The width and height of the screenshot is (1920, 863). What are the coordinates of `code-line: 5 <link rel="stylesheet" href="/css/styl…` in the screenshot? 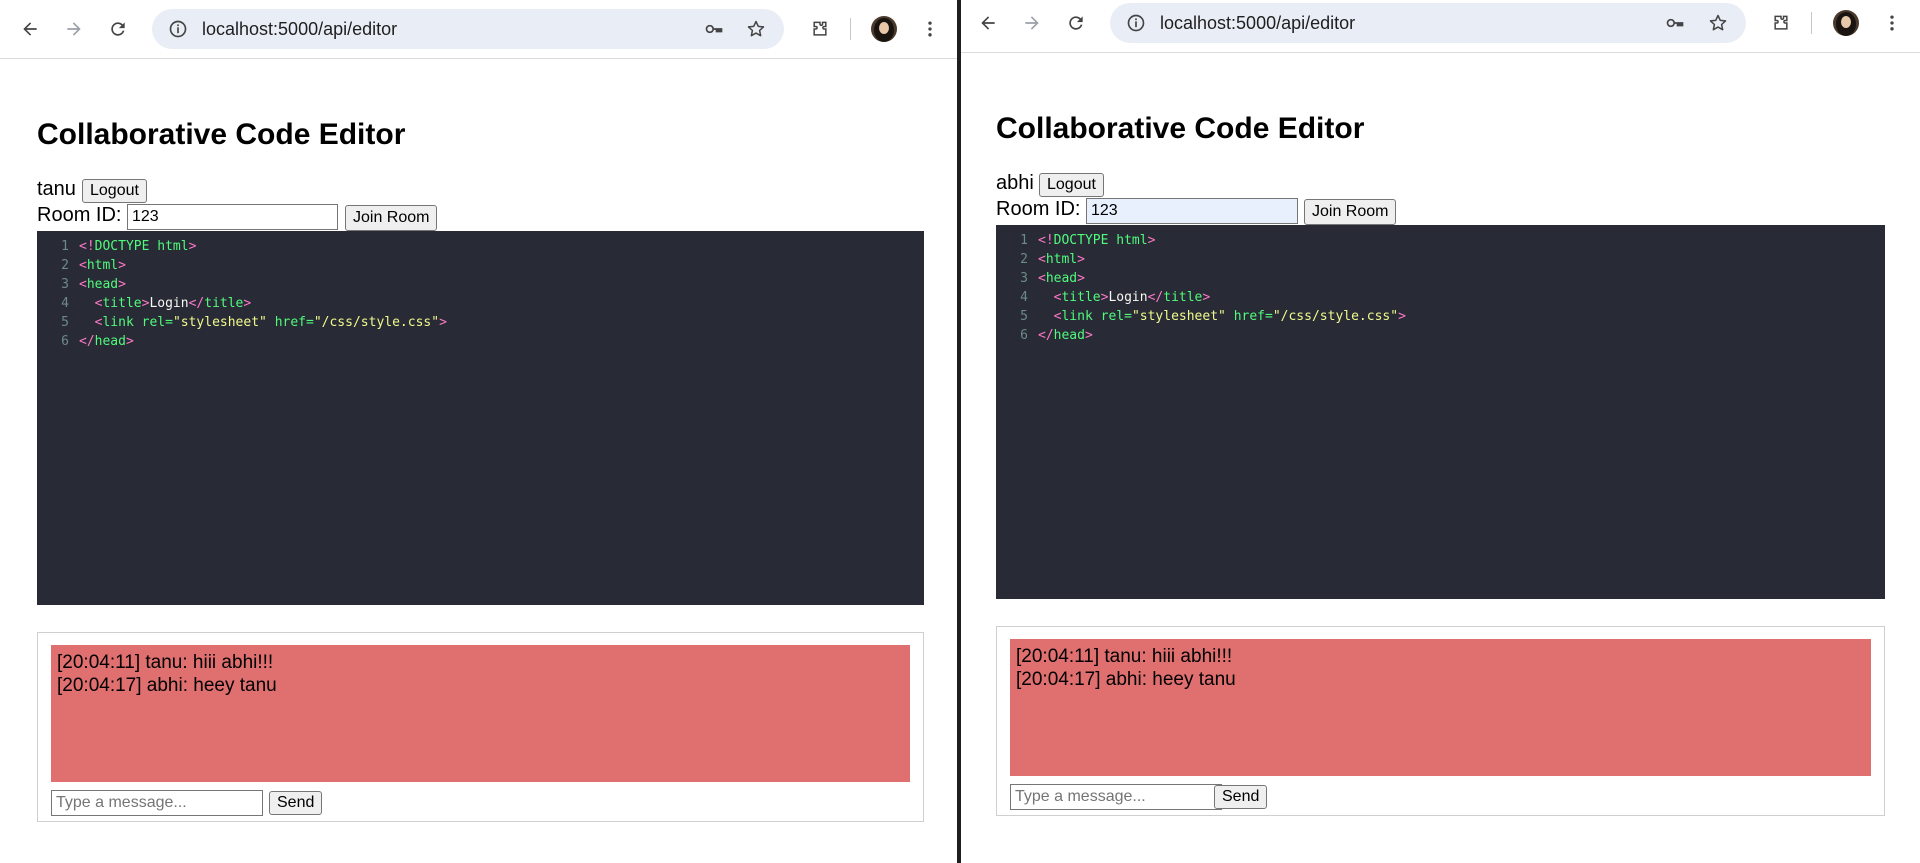 It's located at (242, 322).